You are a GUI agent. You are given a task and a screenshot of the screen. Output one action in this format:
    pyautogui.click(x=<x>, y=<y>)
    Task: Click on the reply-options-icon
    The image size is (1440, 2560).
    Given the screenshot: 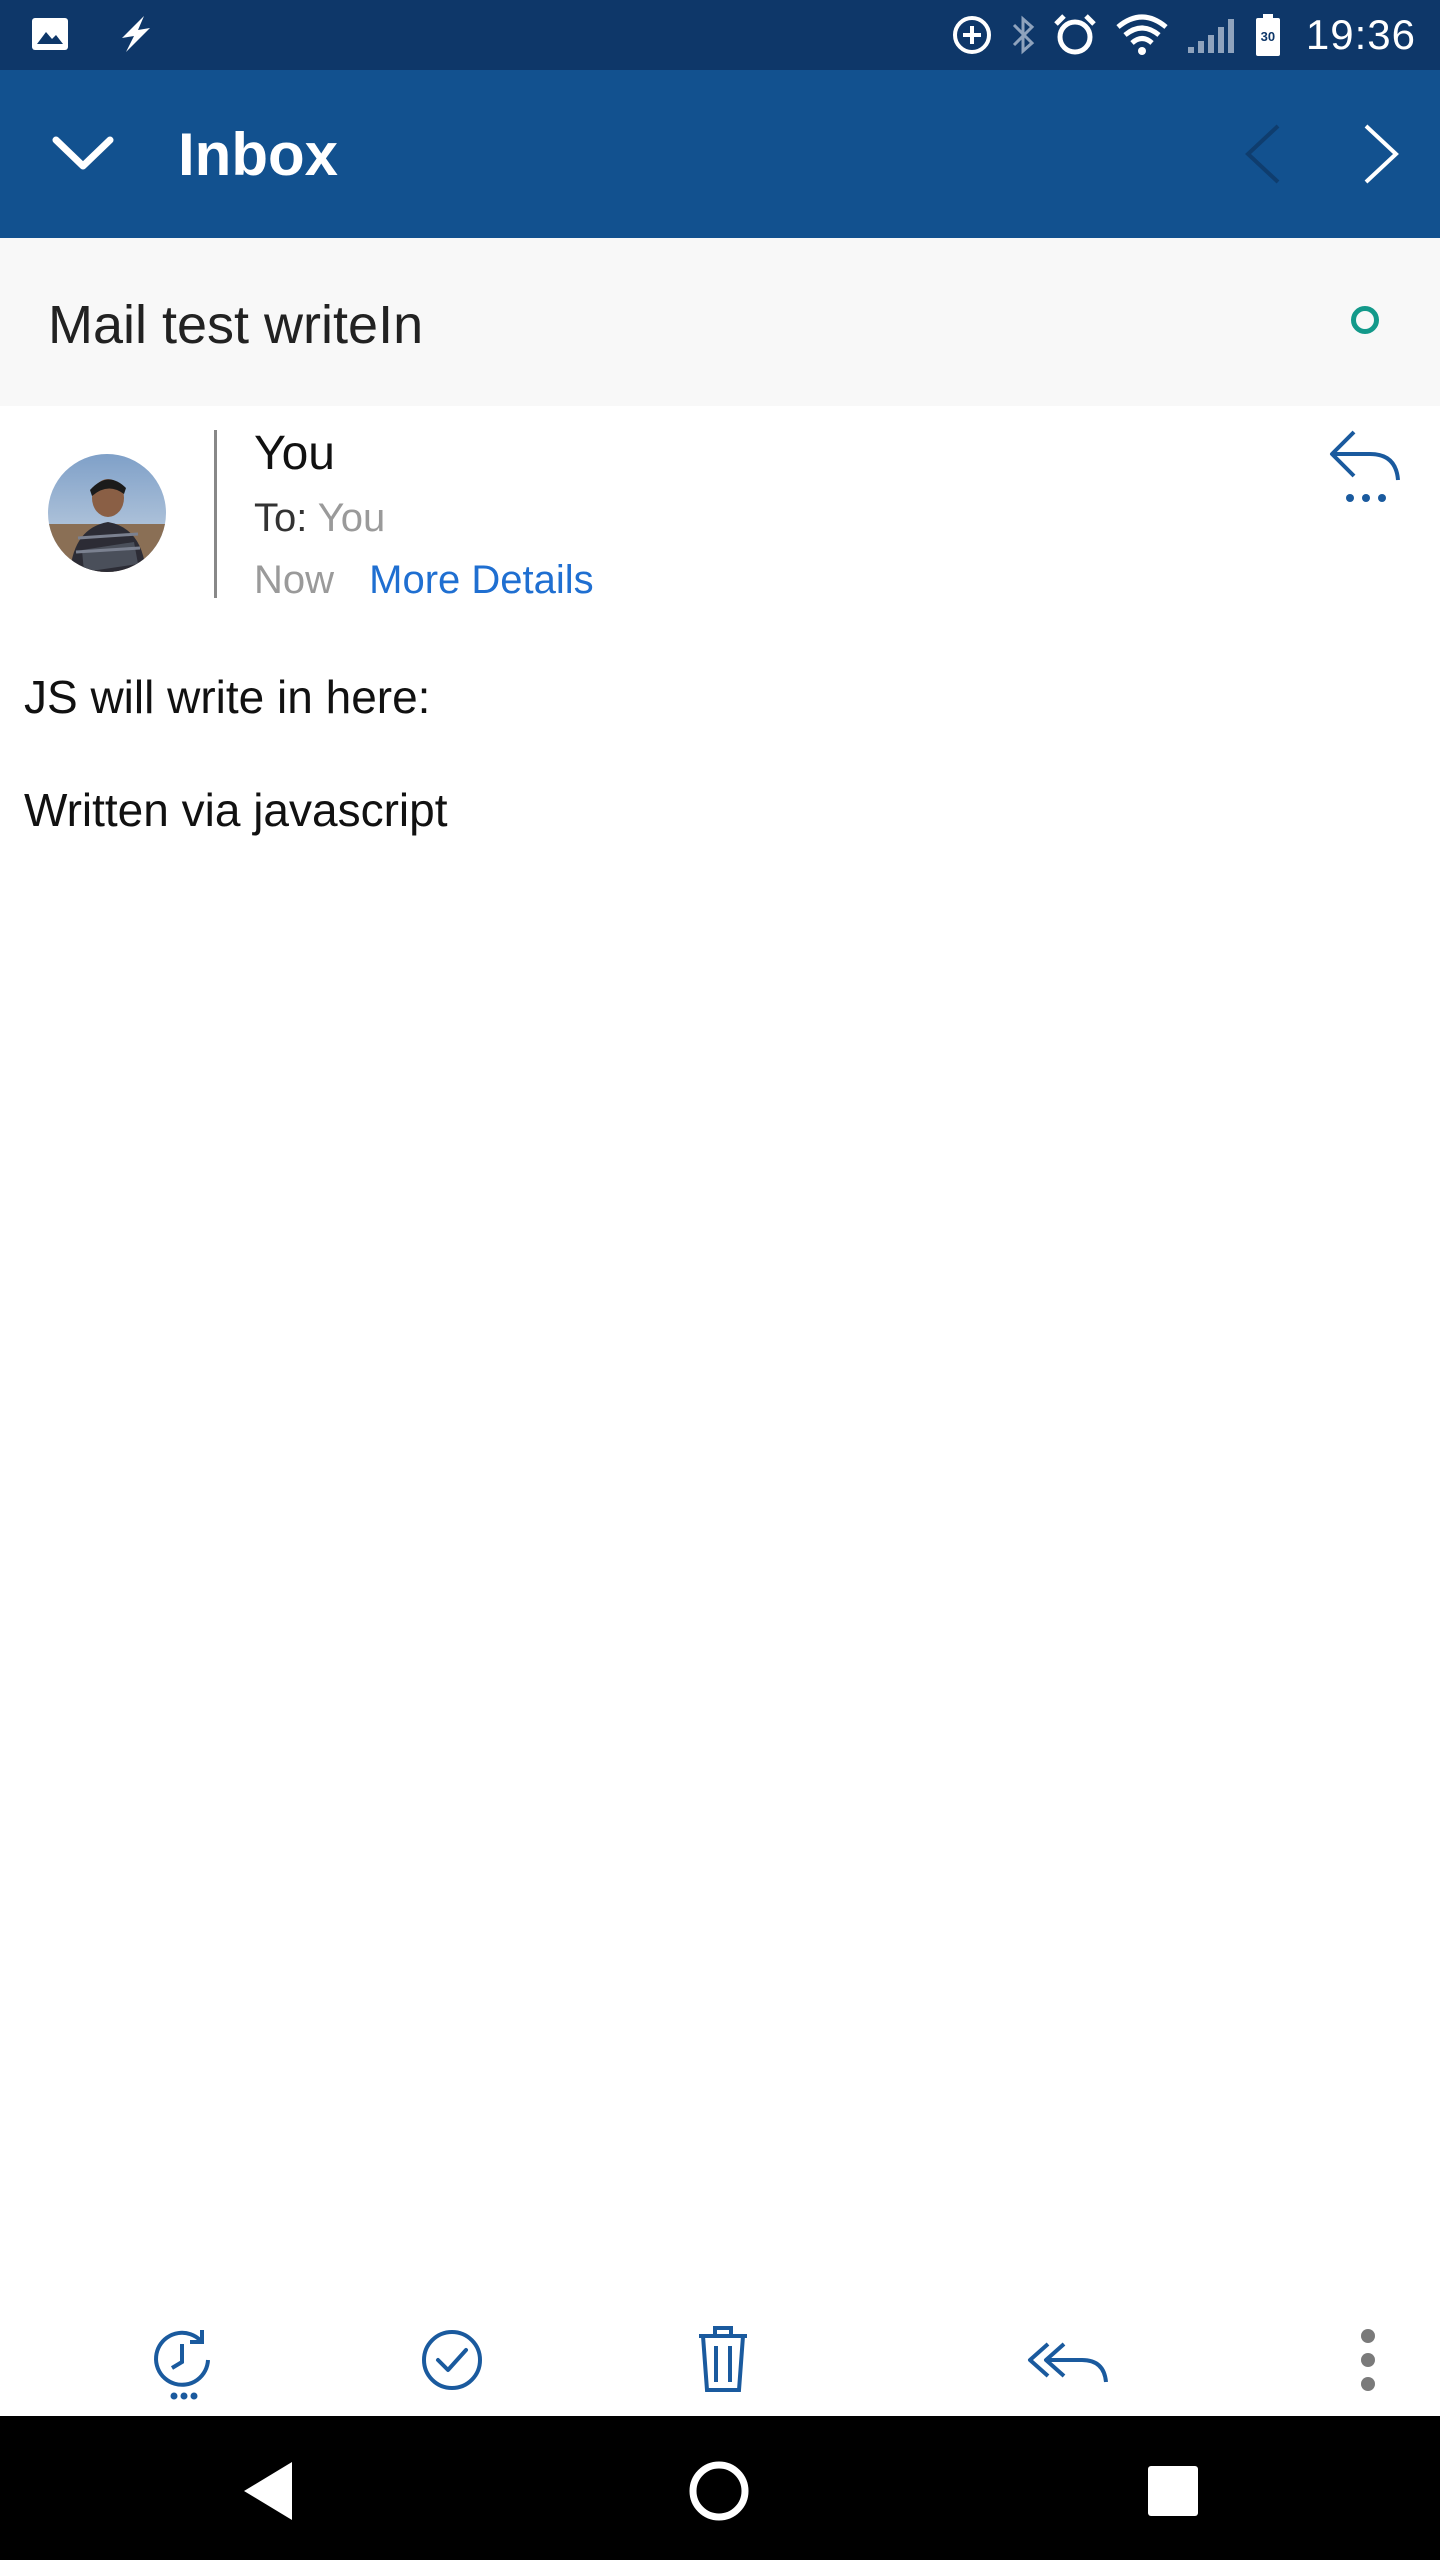 What is the action you would take?
    pyautogui.click(x=1366, y=466)
    